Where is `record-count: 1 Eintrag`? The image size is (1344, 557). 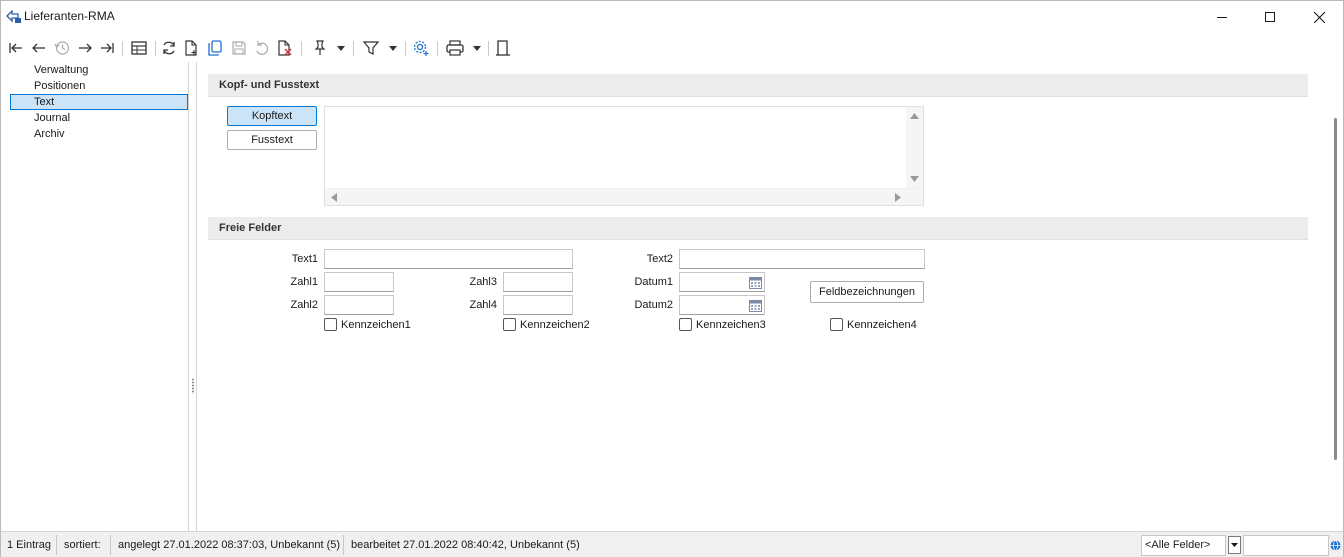
record-count: 1 Eintrag is located at coordinates (29, 545).